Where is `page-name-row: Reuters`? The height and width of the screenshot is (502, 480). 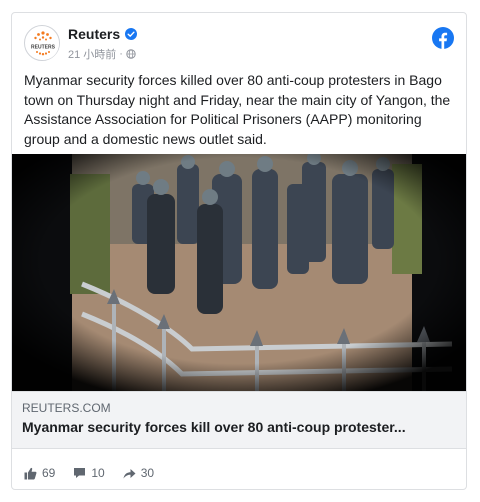 page-name-row: Reuters is located at coordinates (103, 34).